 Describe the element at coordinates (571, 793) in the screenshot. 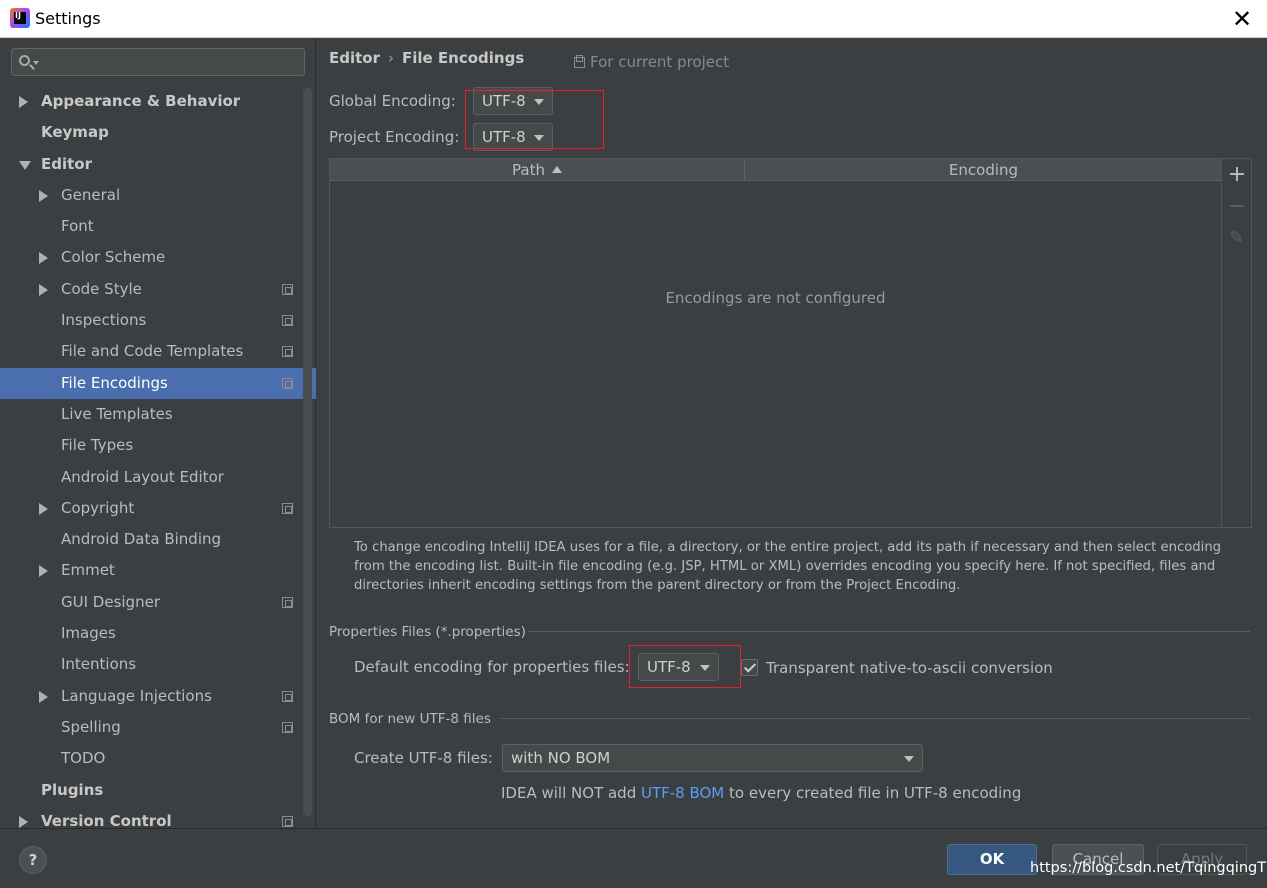

I see `bom-note-prefix: IDEA will NOT add` at that location.